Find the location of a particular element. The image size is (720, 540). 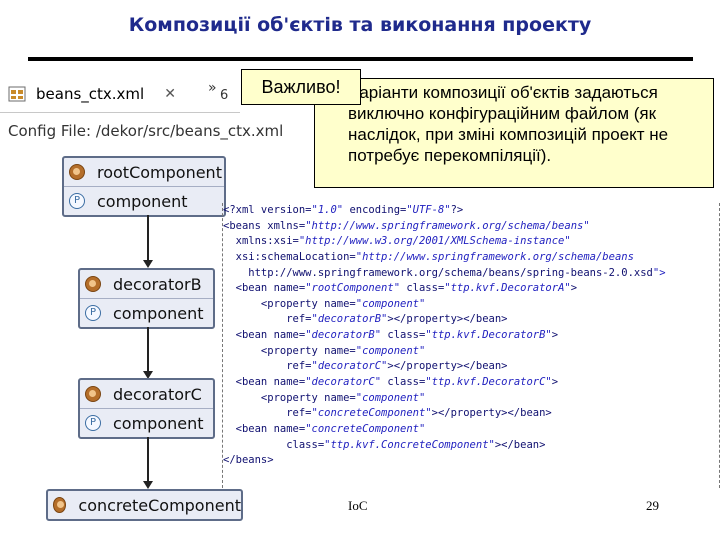

config-file-path: Config File: /dekor/src/beans_ctx.xml is located at coordinates (146, 131).